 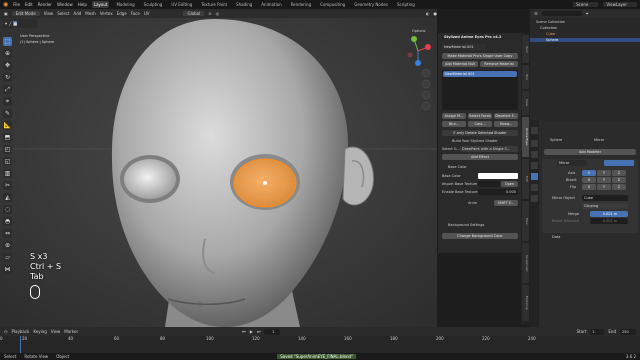 I want to click on shading-icon: ●, so click(x=436, y=13).